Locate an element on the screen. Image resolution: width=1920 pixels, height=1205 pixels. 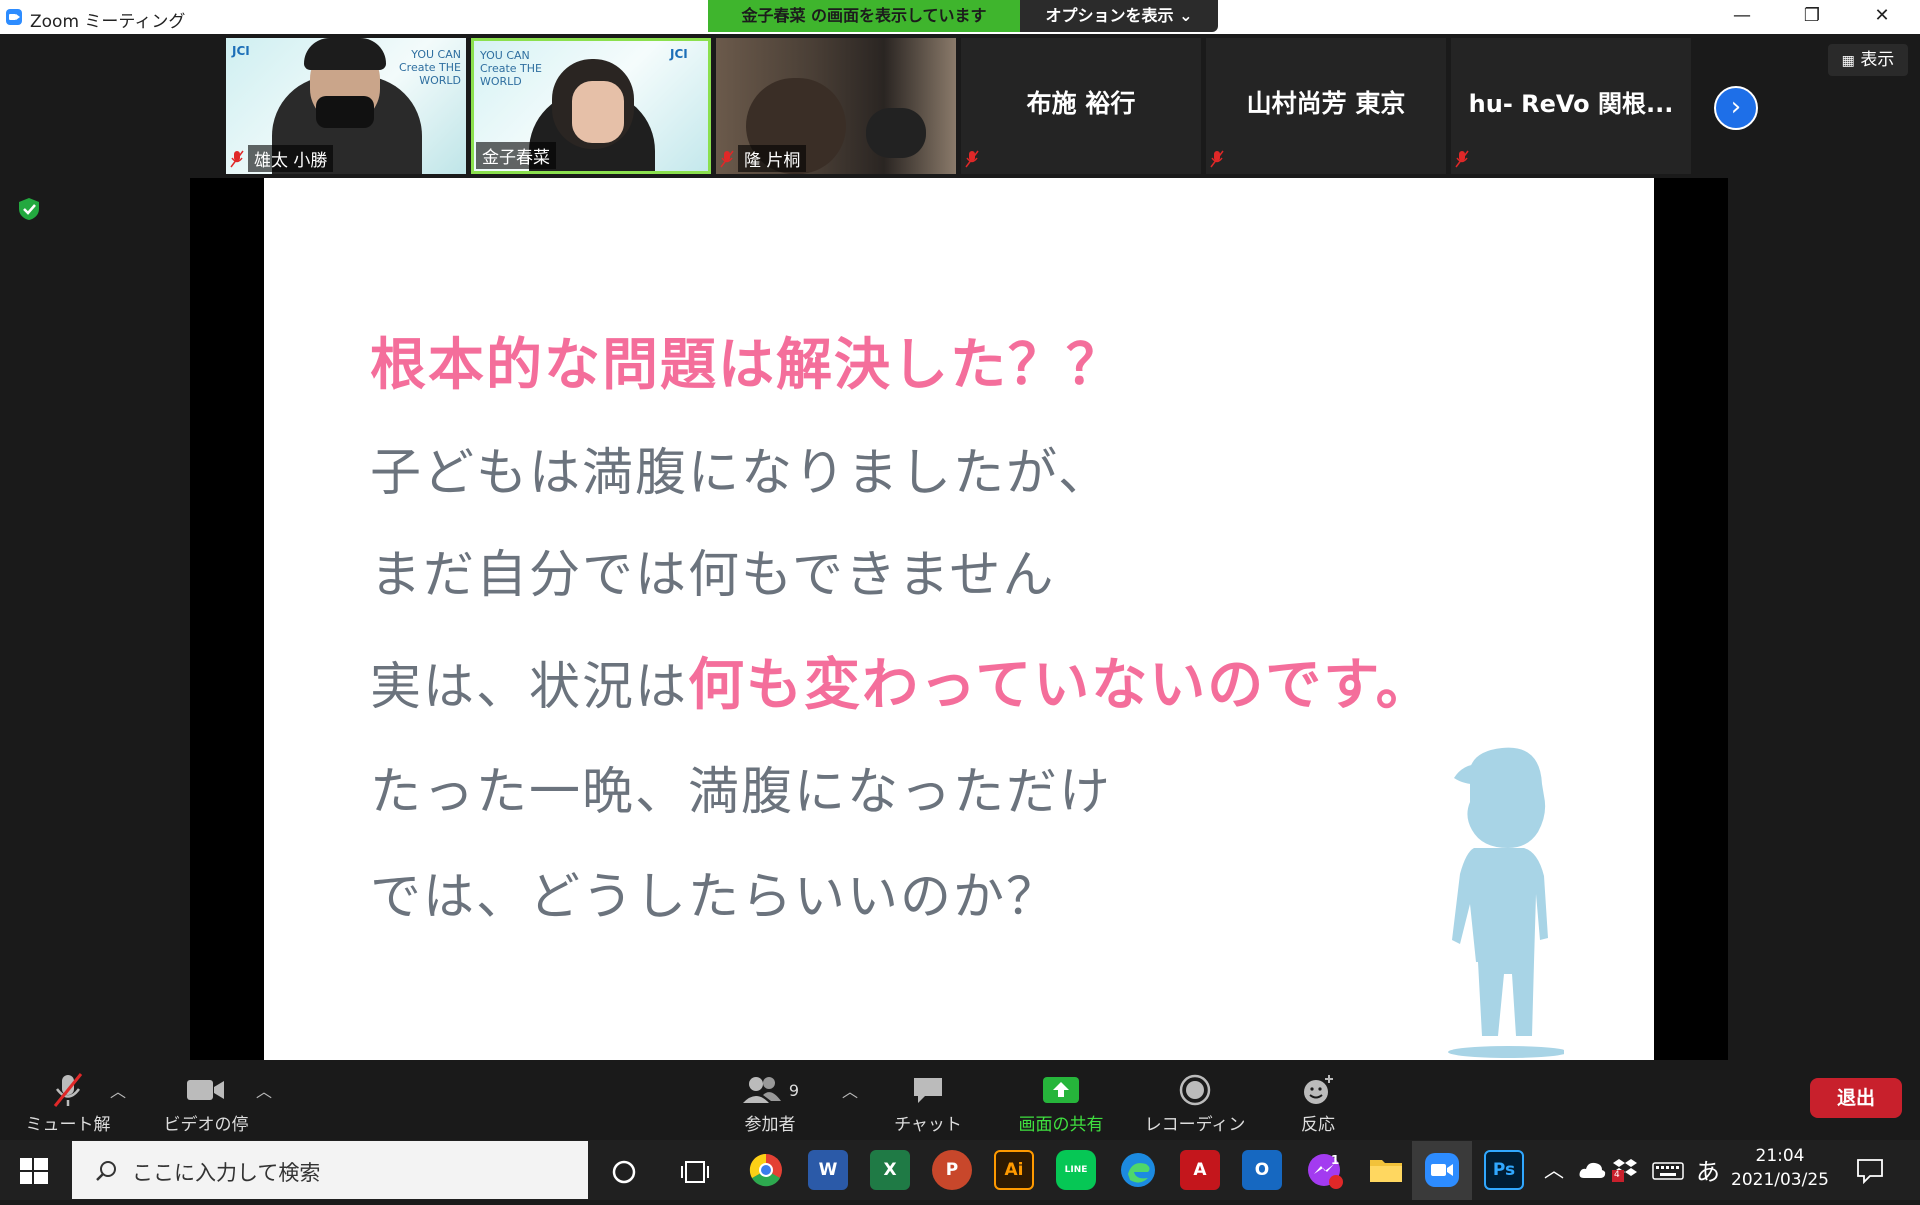
reaction-smiley-icon is located at coordinates (1318, 1089).